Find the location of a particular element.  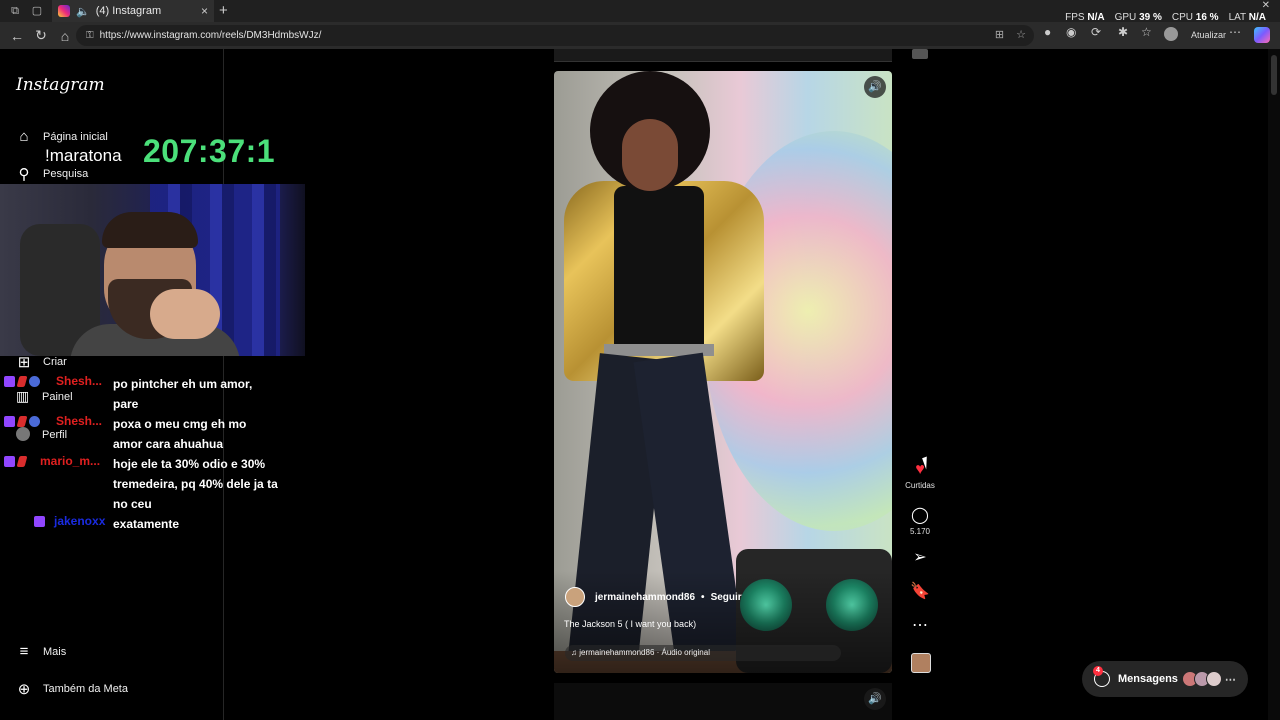

update-button: Atualizar is located at coordinates (1208, 35).